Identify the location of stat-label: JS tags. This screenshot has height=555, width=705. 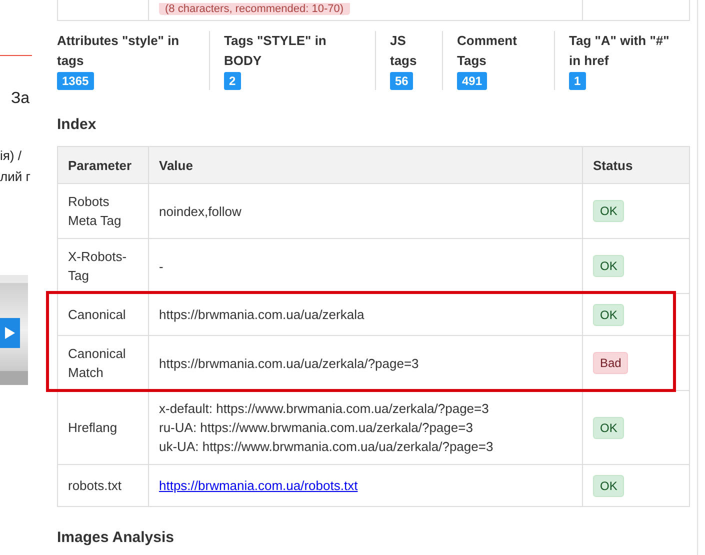
(404, 51).